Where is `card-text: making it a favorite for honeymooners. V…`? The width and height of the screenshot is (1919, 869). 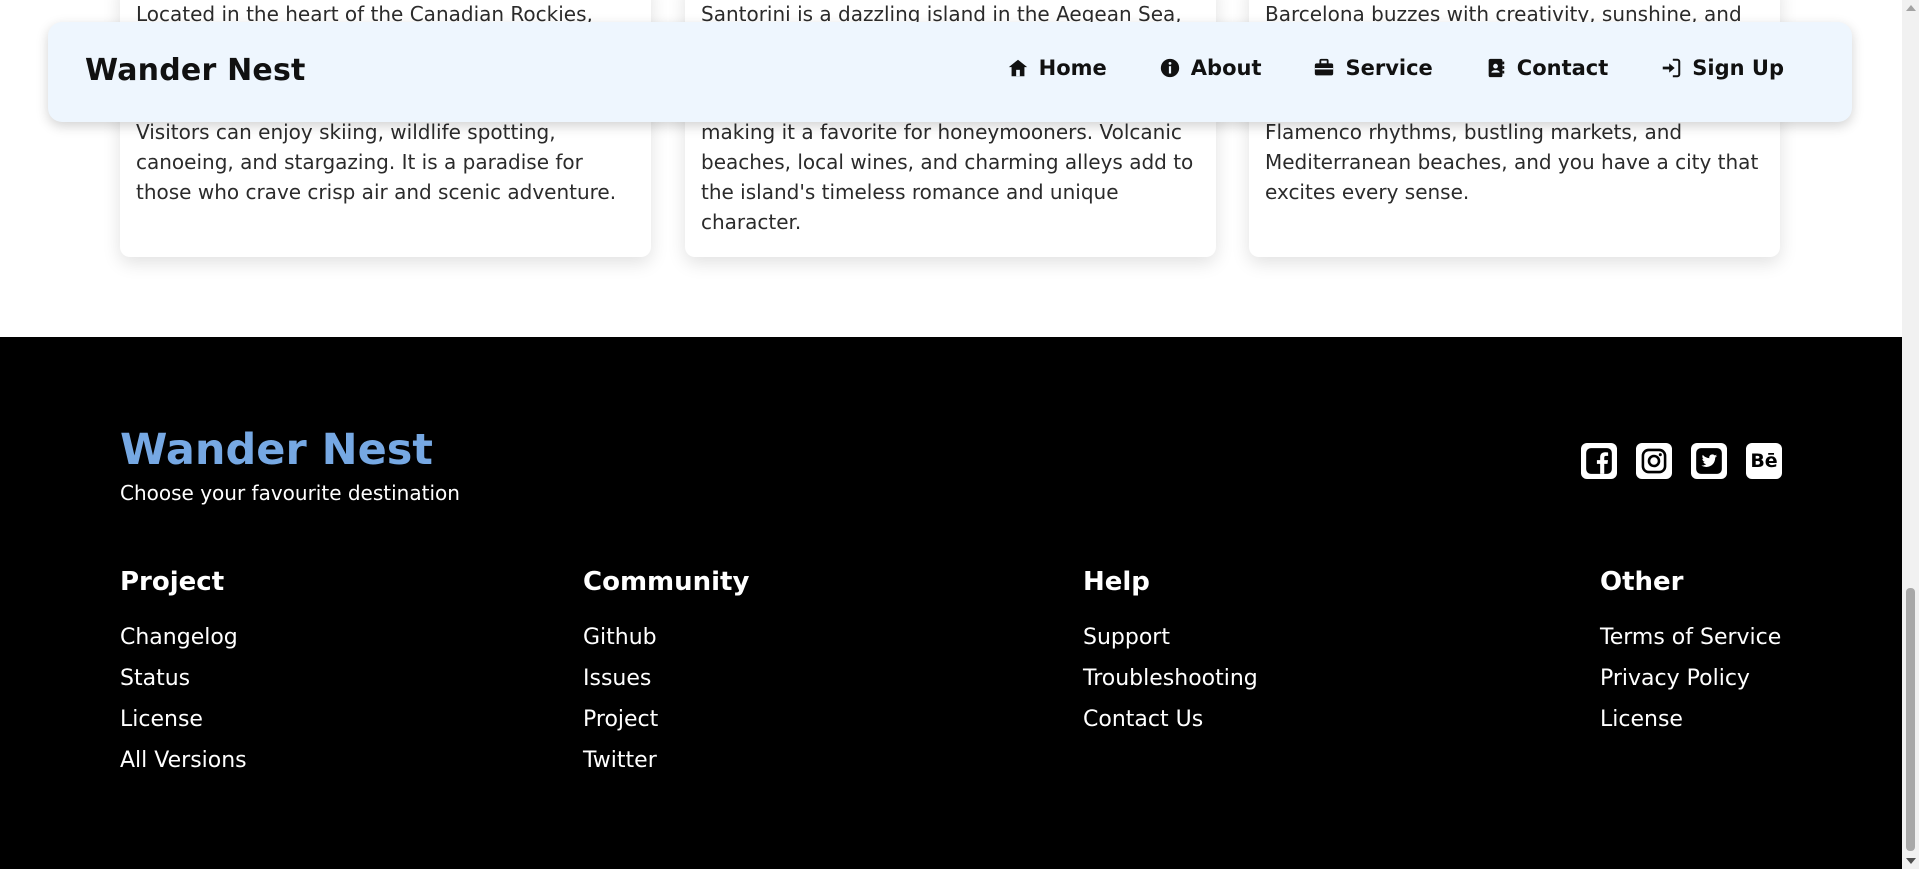
card-text: making it a favorite for honeymooners. V… is located at coordinates (947, 177).